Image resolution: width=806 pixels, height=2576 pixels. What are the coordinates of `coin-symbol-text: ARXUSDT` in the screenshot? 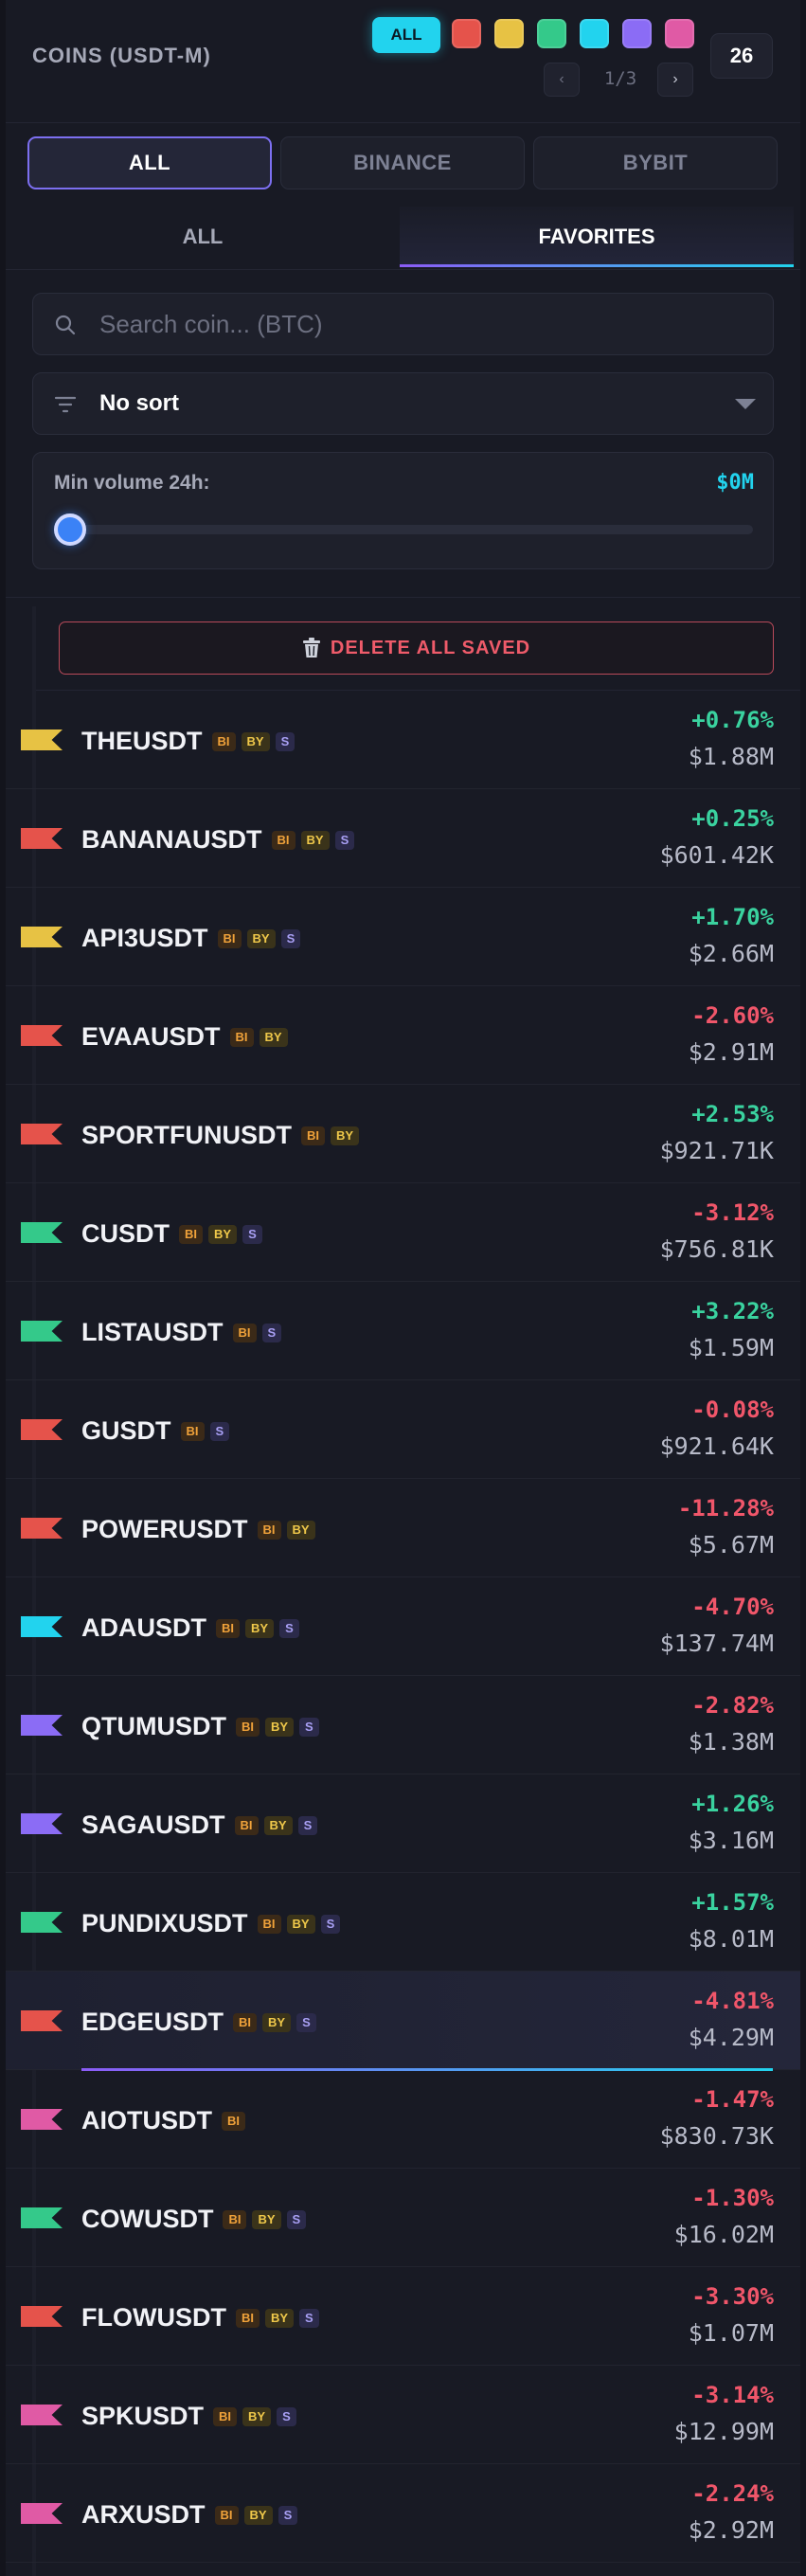 It's located at (143, 2514).